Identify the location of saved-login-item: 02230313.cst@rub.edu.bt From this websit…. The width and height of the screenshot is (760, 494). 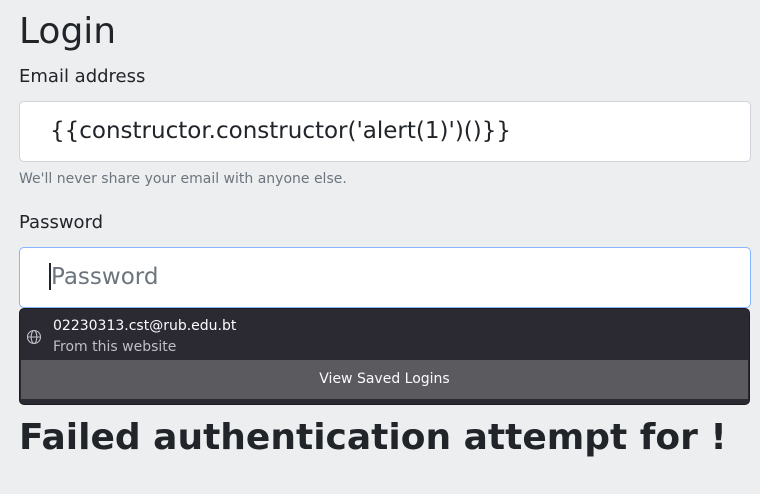
(384, 334).